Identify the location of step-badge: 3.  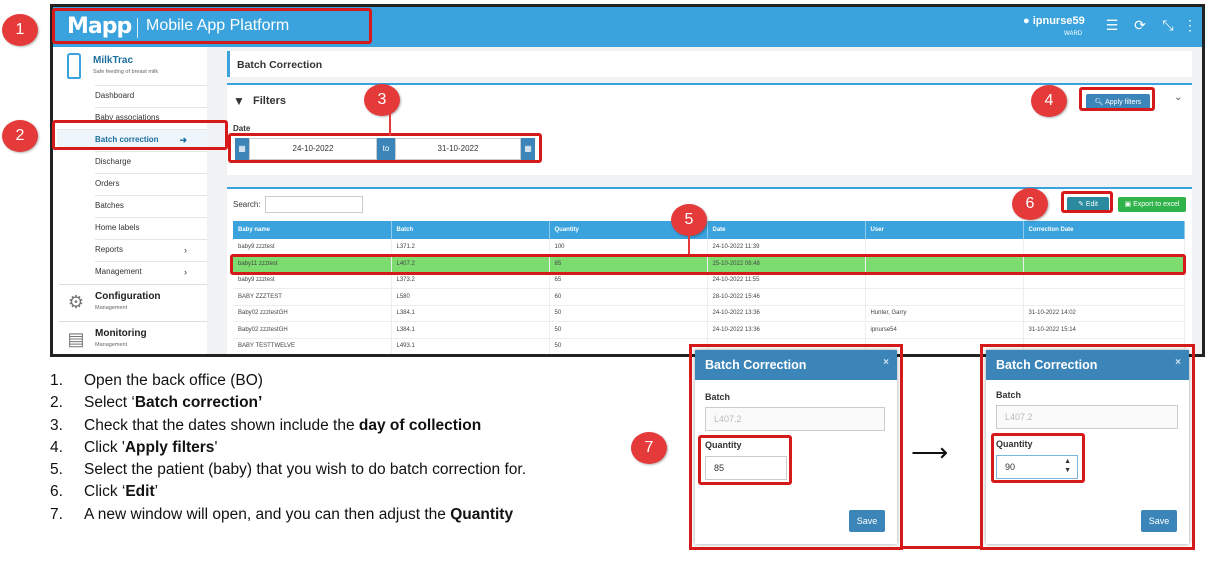
(382, 100).